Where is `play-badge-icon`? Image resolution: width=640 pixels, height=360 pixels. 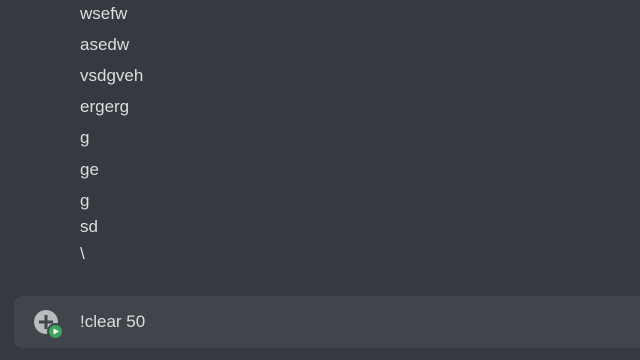 play-badge-icon is located at coordinates (55, 331).